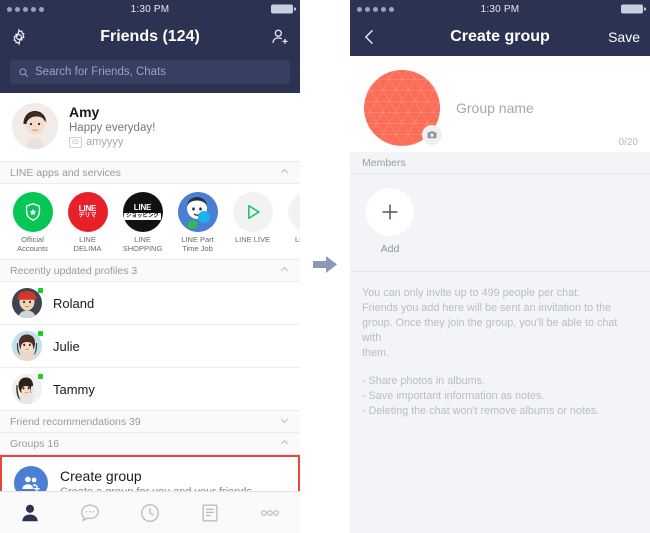 This screenshot has height=533, width=650. What do you see at coordinates (500, 163) in the screenshot?
I see `members-header: Members` at bounding box center [500, 163].